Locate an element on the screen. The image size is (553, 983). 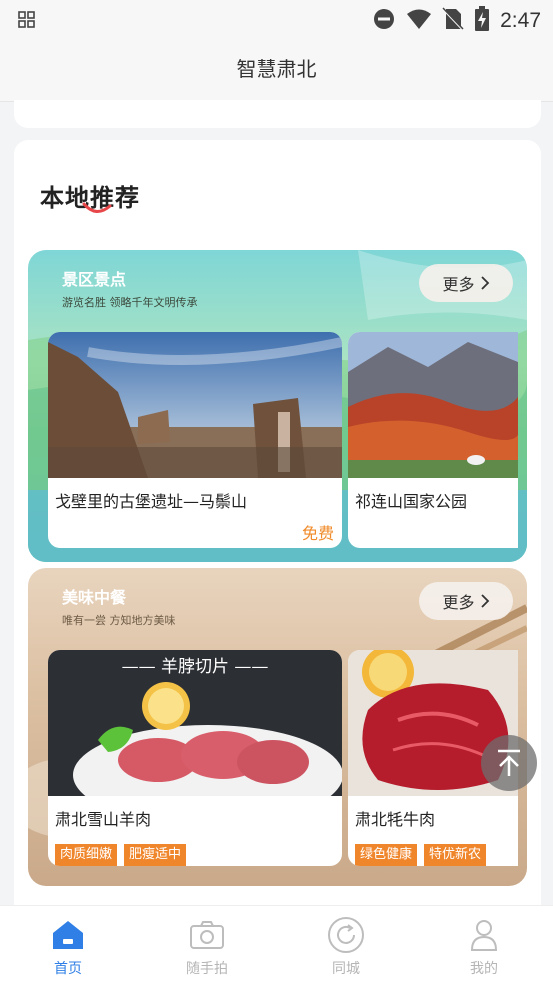
food-item-tags: 绿色健康 特优新农 is located at coordinates (421, 855).